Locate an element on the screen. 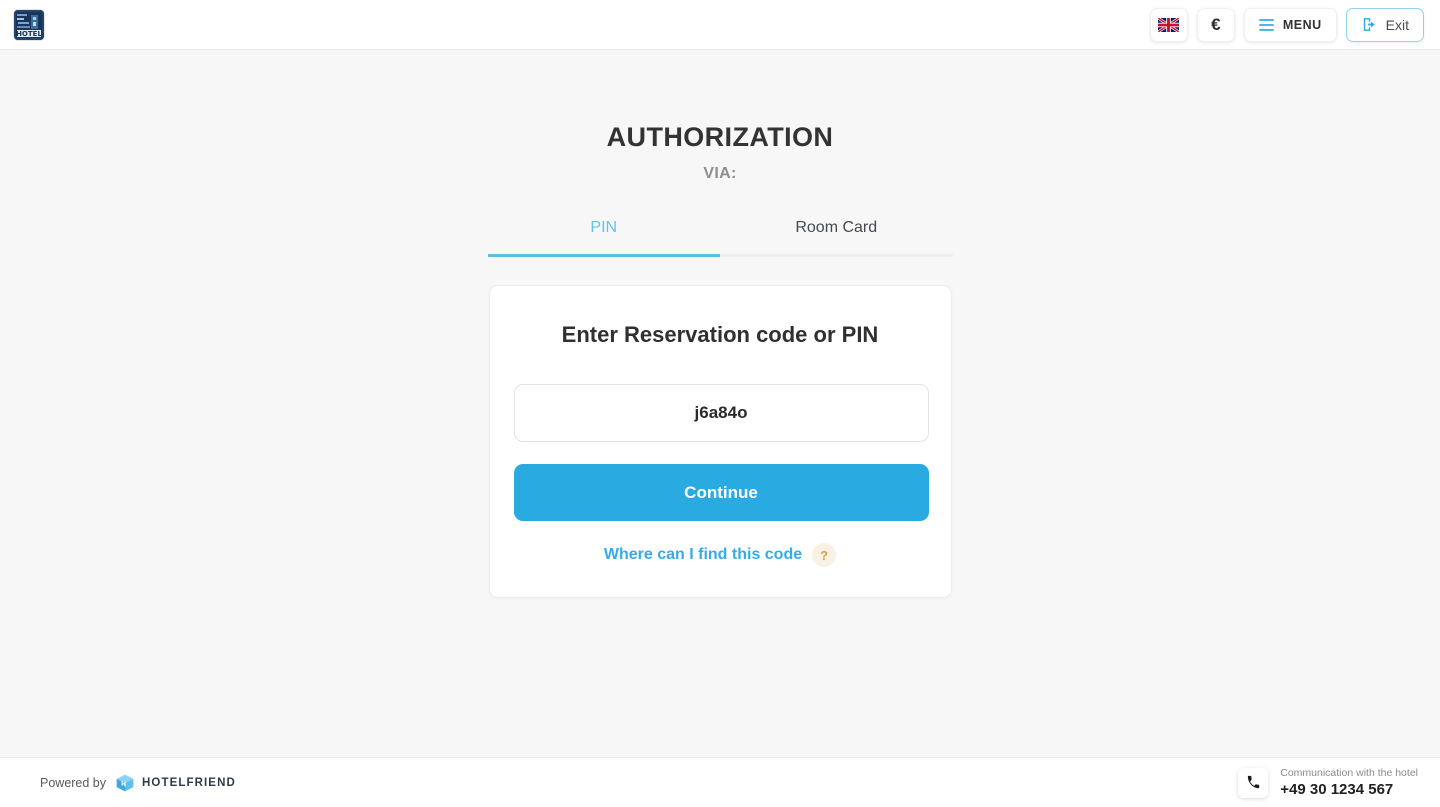 The width and height of the screenshot is (1440, 807). phone-icon is located at coordinates (1253, 782).